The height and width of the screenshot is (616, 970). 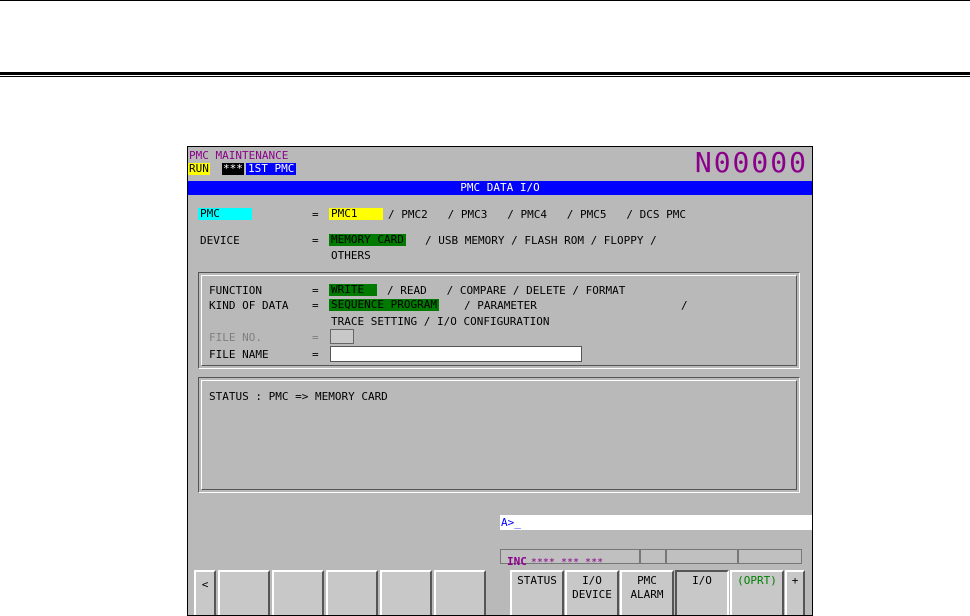 I want to click on status-stars: **** *** ***, so click(x=567, y=562).